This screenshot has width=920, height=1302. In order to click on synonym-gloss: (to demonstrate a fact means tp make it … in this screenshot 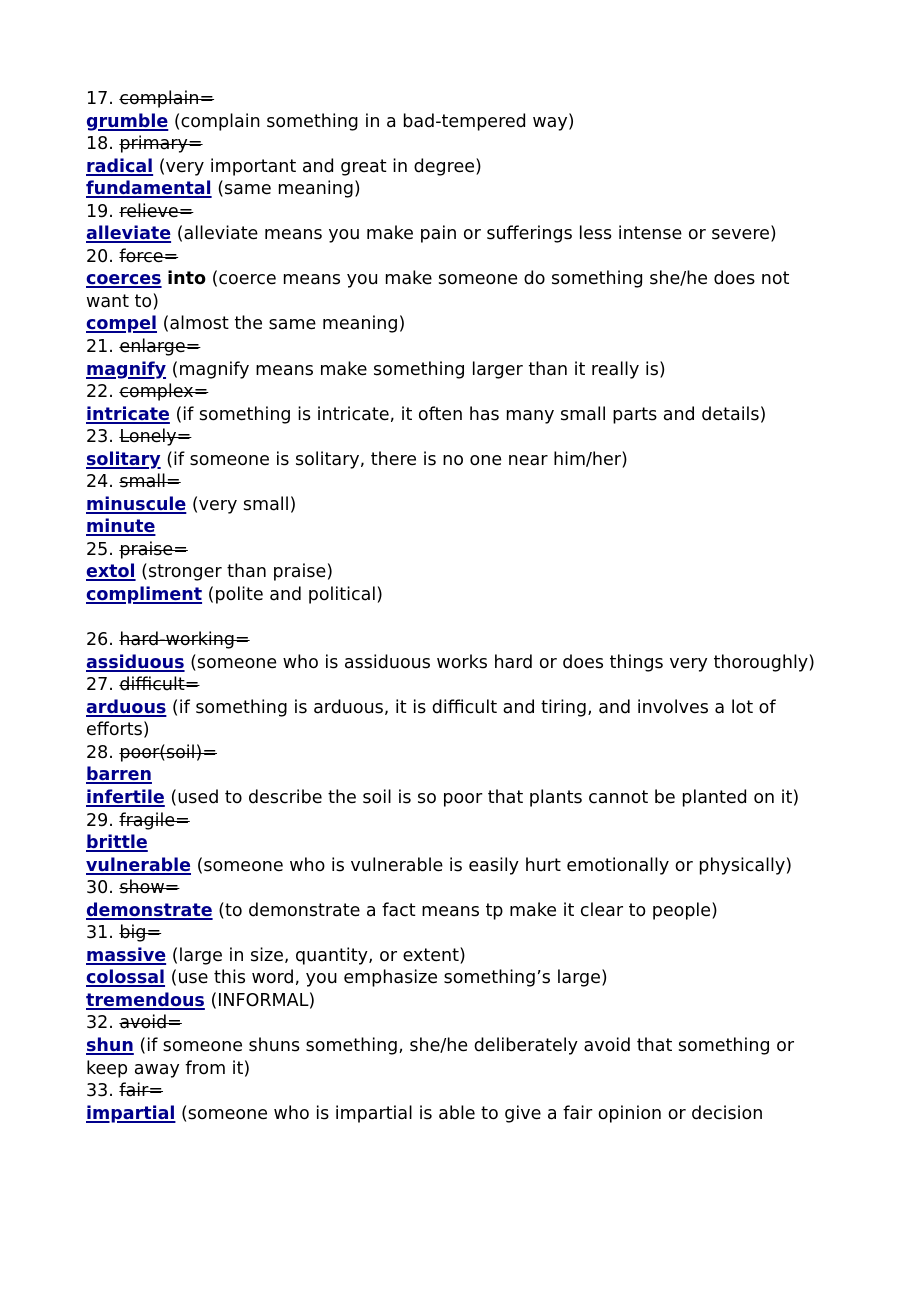, I will do `click(468, 910)`.